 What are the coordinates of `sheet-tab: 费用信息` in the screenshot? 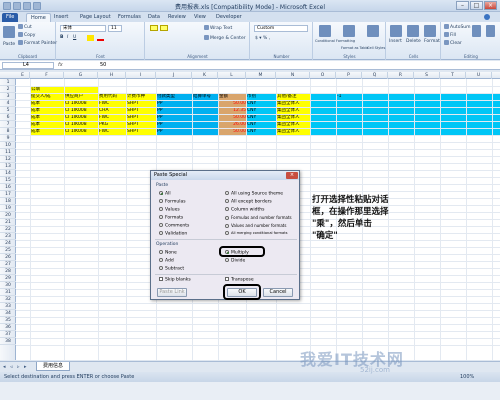 It's located at (53, 366).